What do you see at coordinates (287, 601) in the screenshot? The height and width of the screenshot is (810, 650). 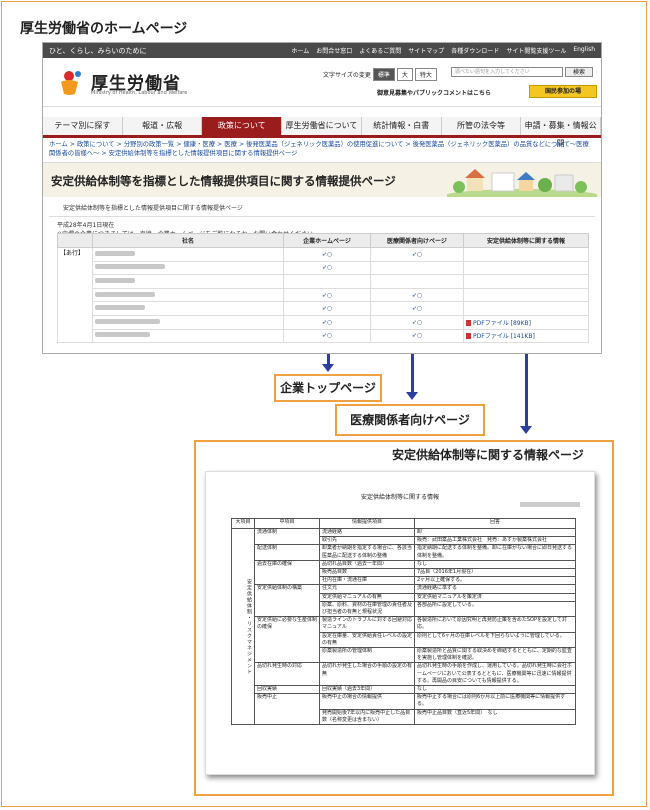 I see `doc-middle: 安定供給体制の構築` at bounding box center [287, 601].